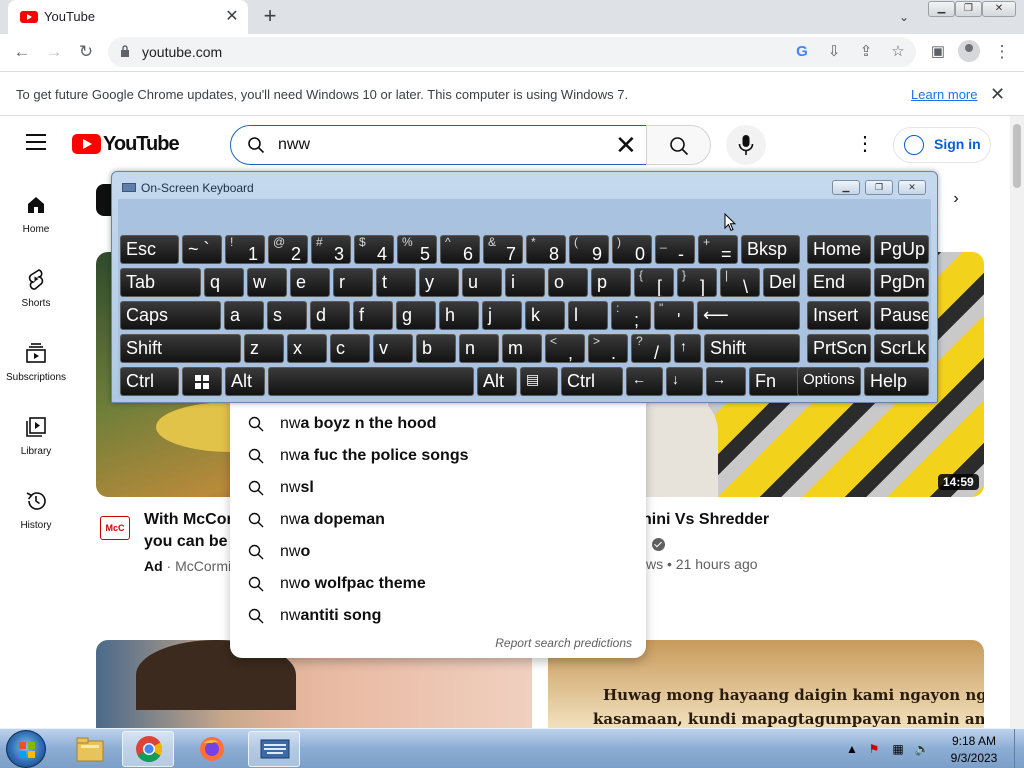 This screenshot has height=768, width=1024. I want to click on channel-name: McCormi, so click(203, 566).